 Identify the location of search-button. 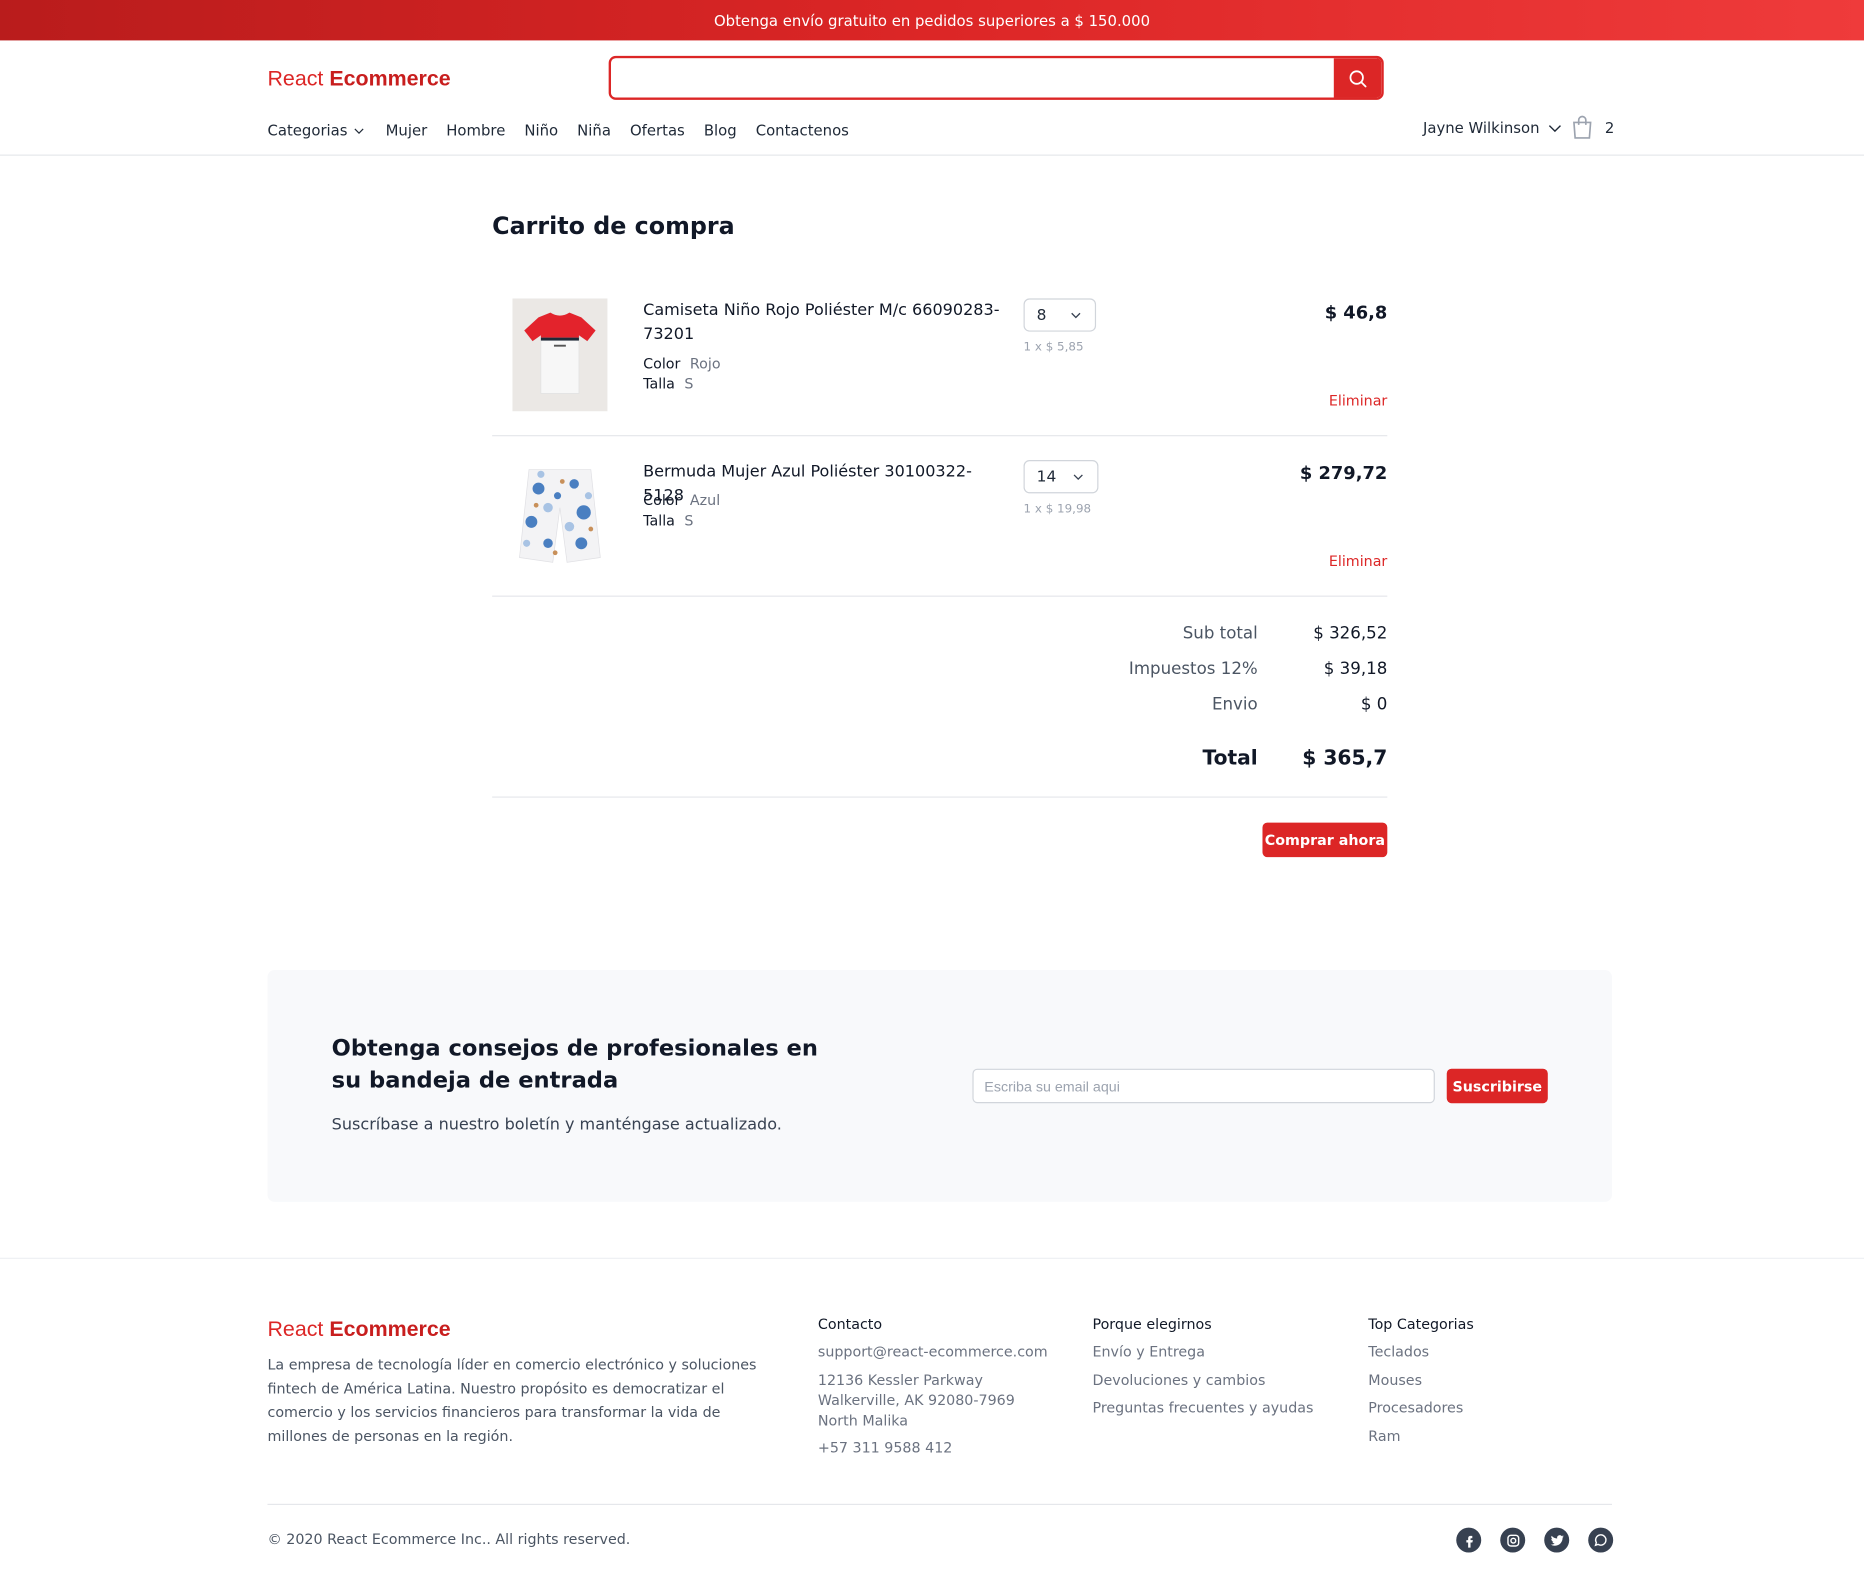
(1357, 78).